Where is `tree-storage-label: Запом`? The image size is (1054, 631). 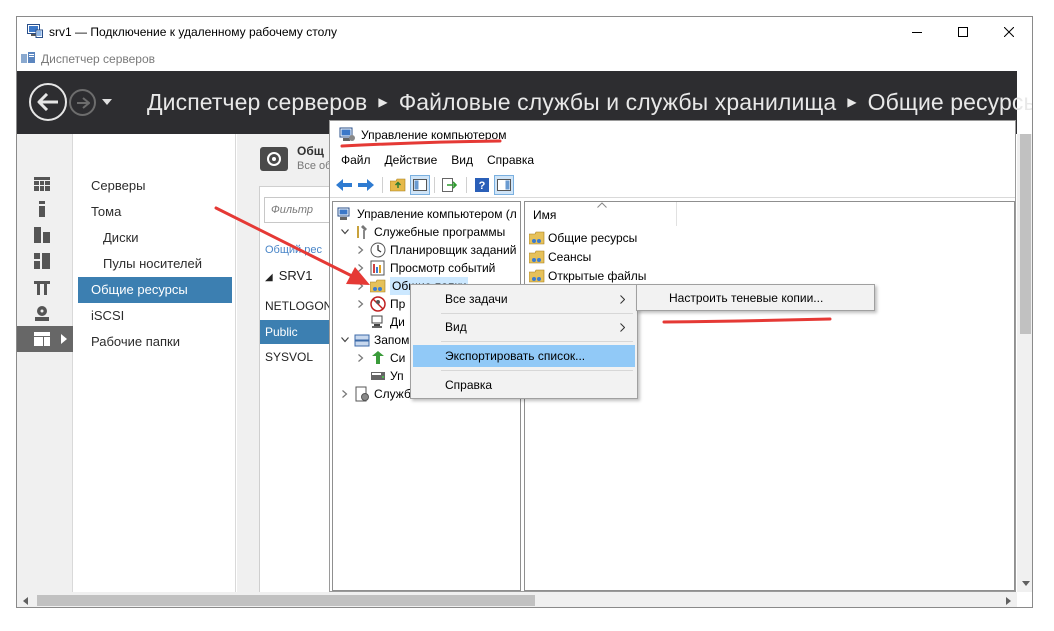
tree-storage-label: Запом is located at coordinates (392, 340).